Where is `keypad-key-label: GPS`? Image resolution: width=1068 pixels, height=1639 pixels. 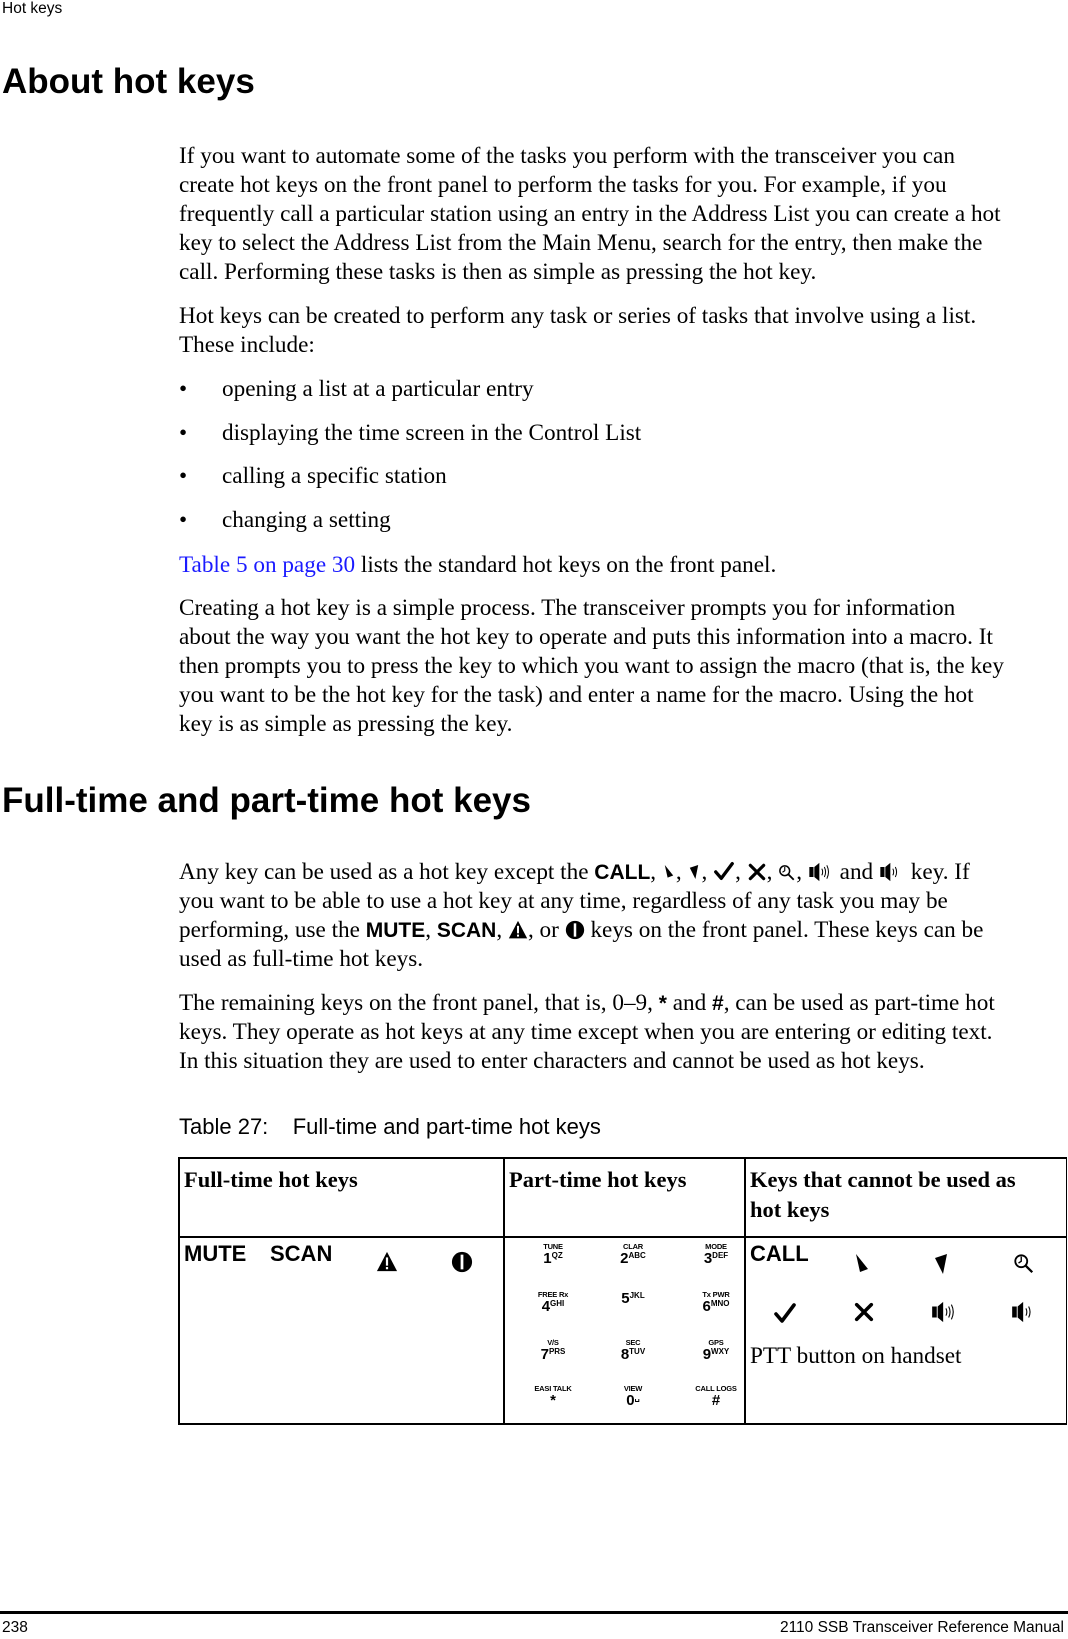
keypad-key-label: GPS is located at coordinates (716, 1342).